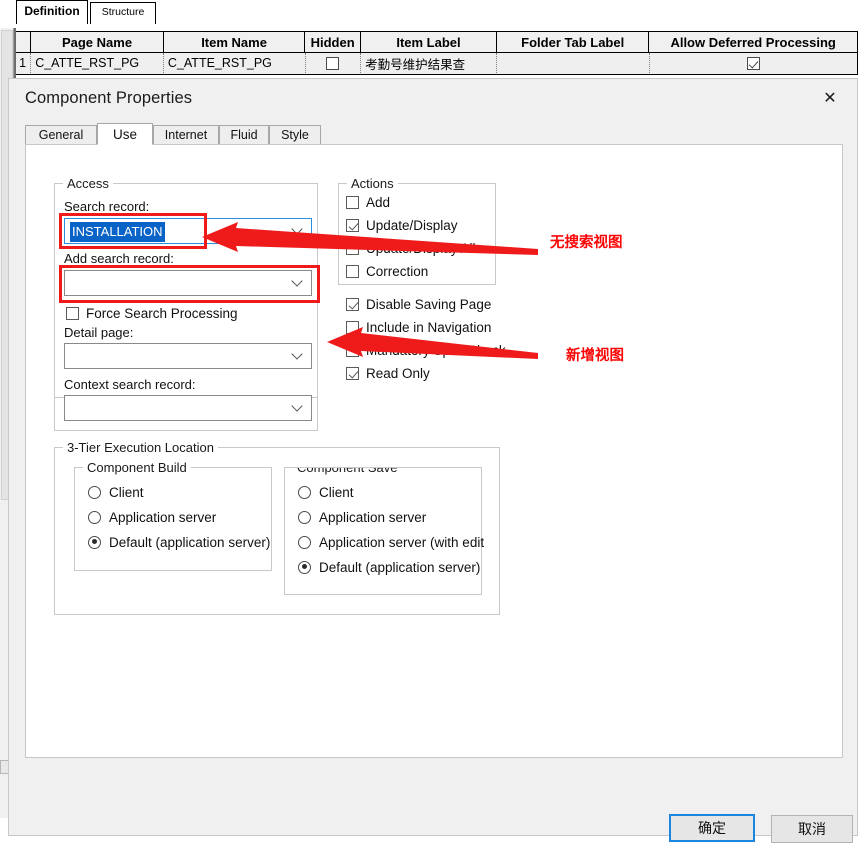 Image resolution: width=858 pixels, height=852 pixels. I want to click on background-tabstrip-underline, so click(429, 25).